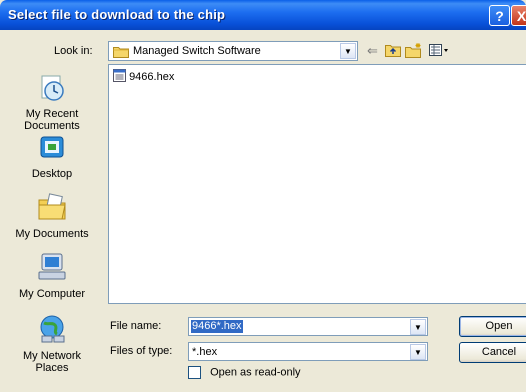  I want to click on place-label: Desktop, so click(52, 174).